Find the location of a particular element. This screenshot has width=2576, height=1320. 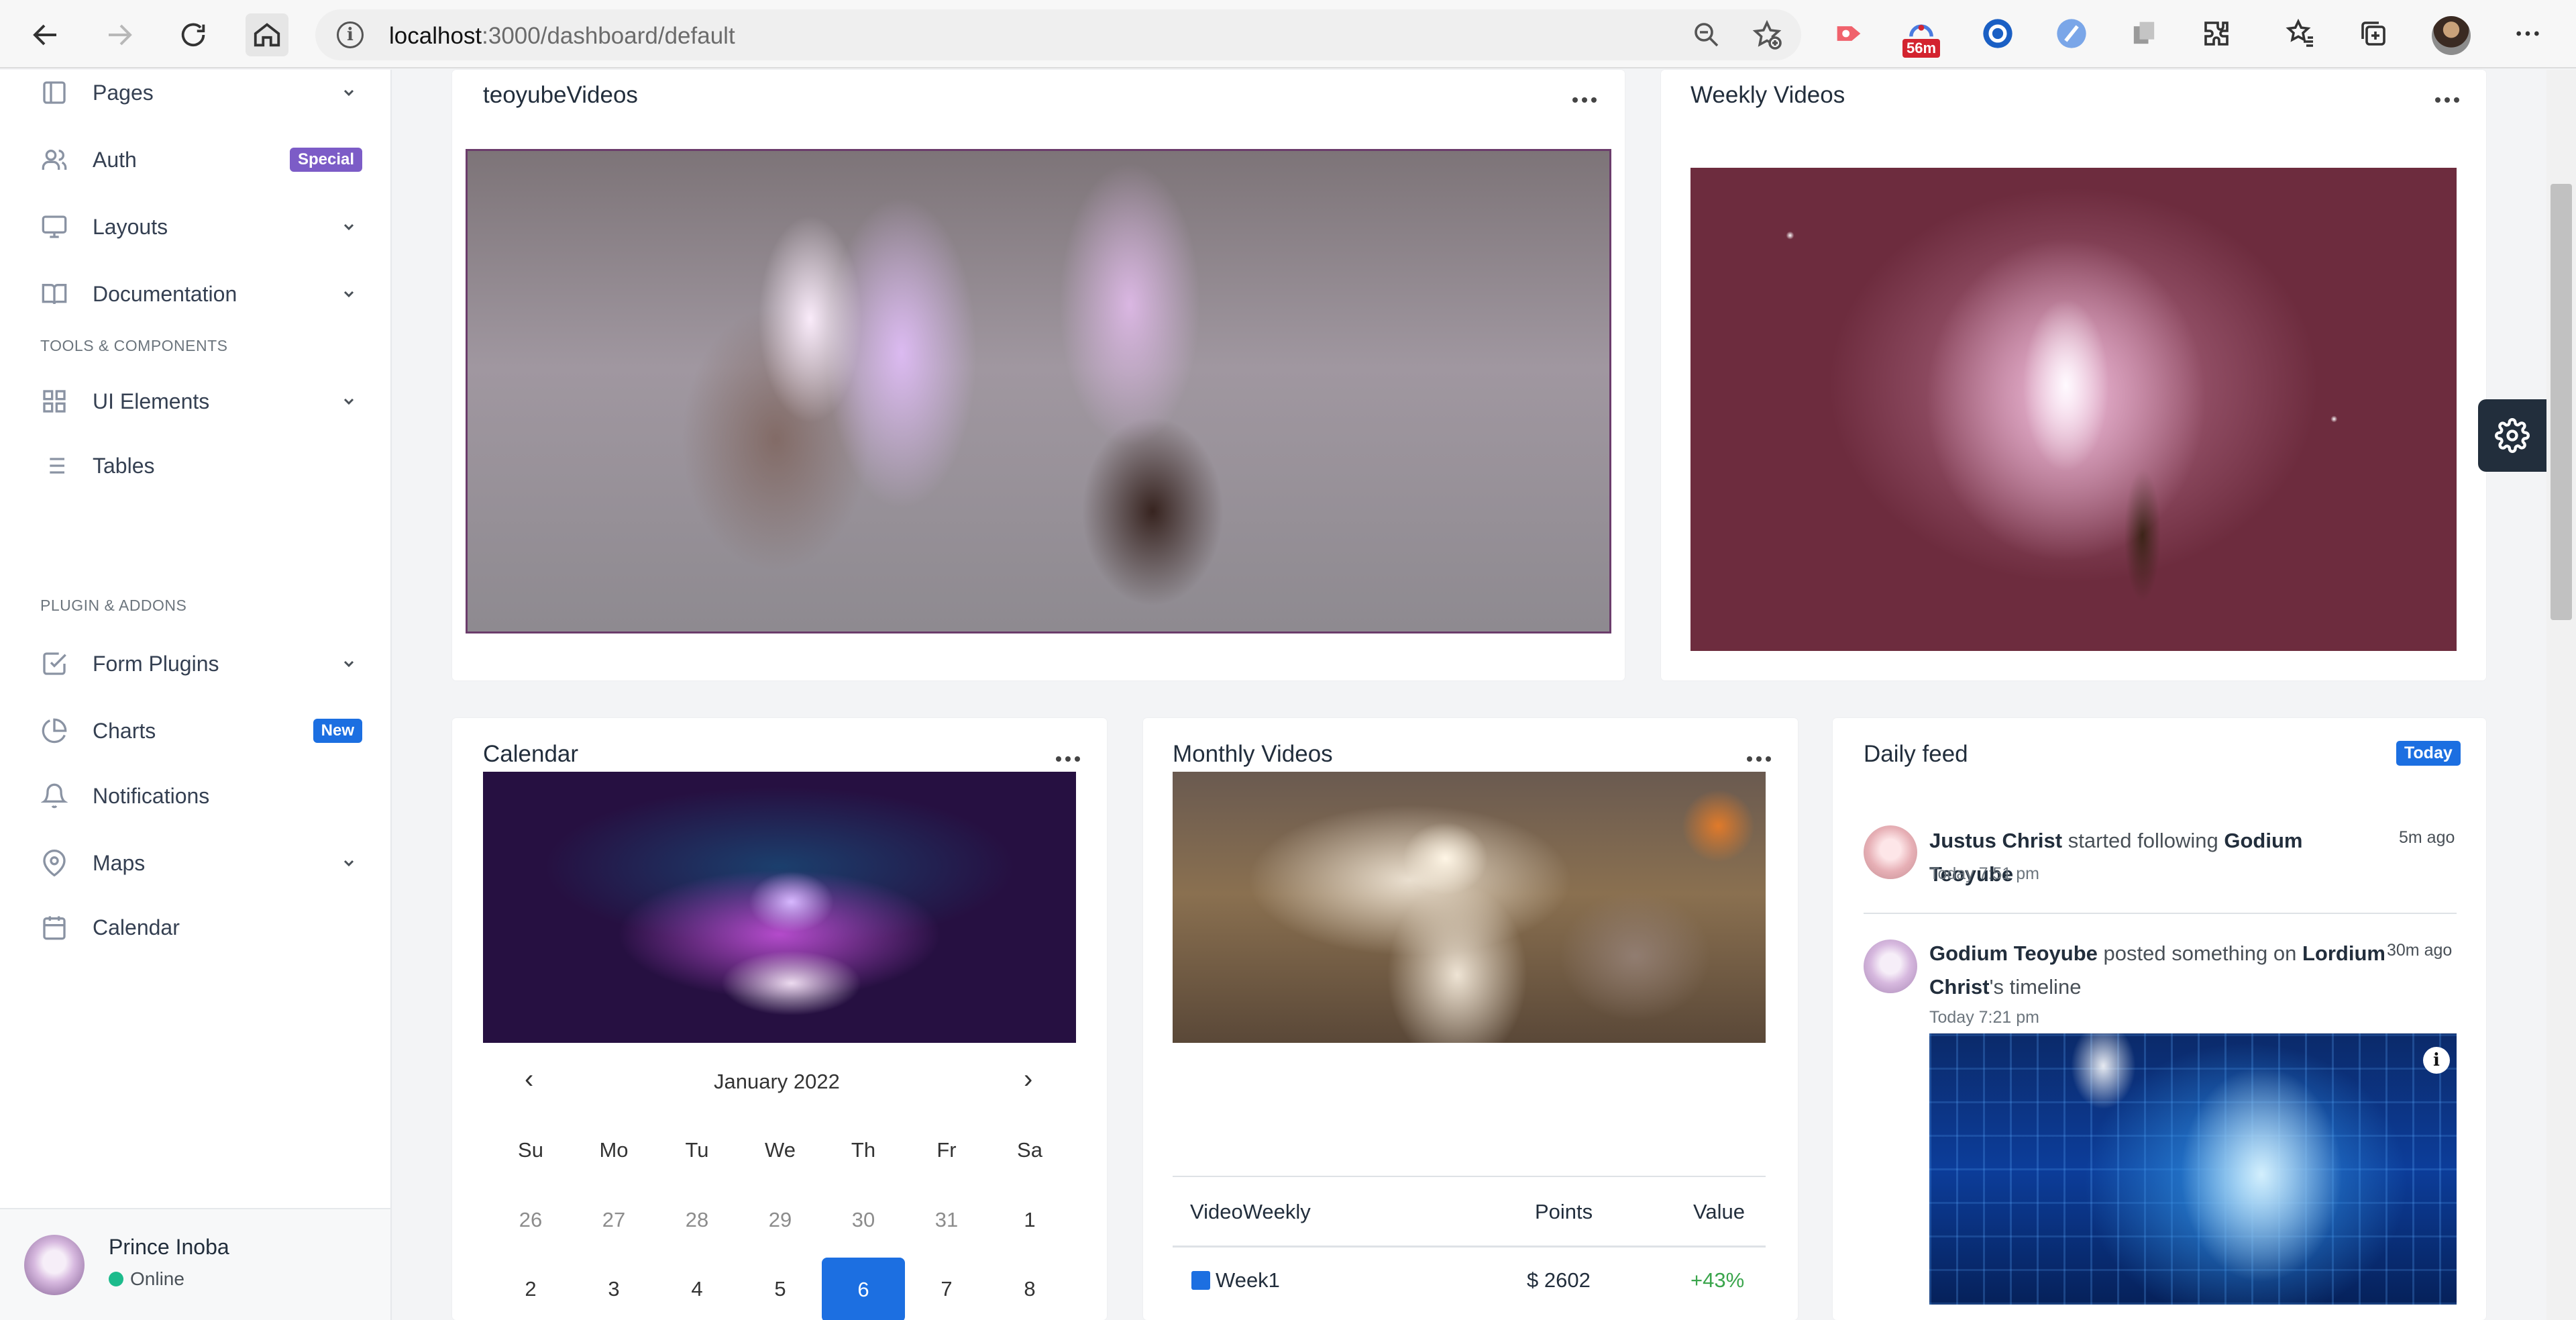

reload-icon is located at coordinates (193, 34).